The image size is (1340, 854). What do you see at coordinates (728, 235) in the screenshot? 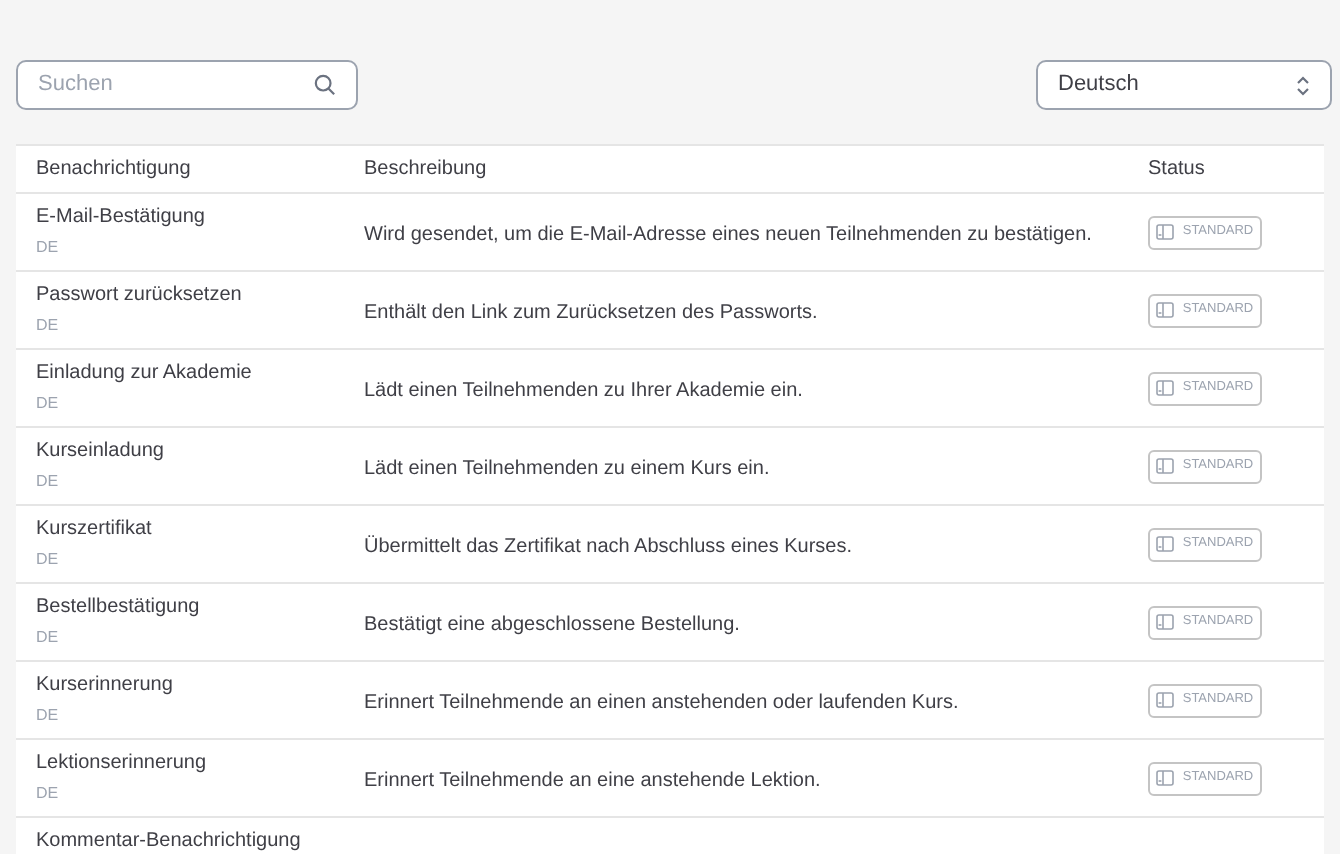
I see `notification-description: Wird gesendet, um die E-Mail-Adresse eines neuen Teilnehmenden zu bestätigen.` at bounding box center [728, 235].